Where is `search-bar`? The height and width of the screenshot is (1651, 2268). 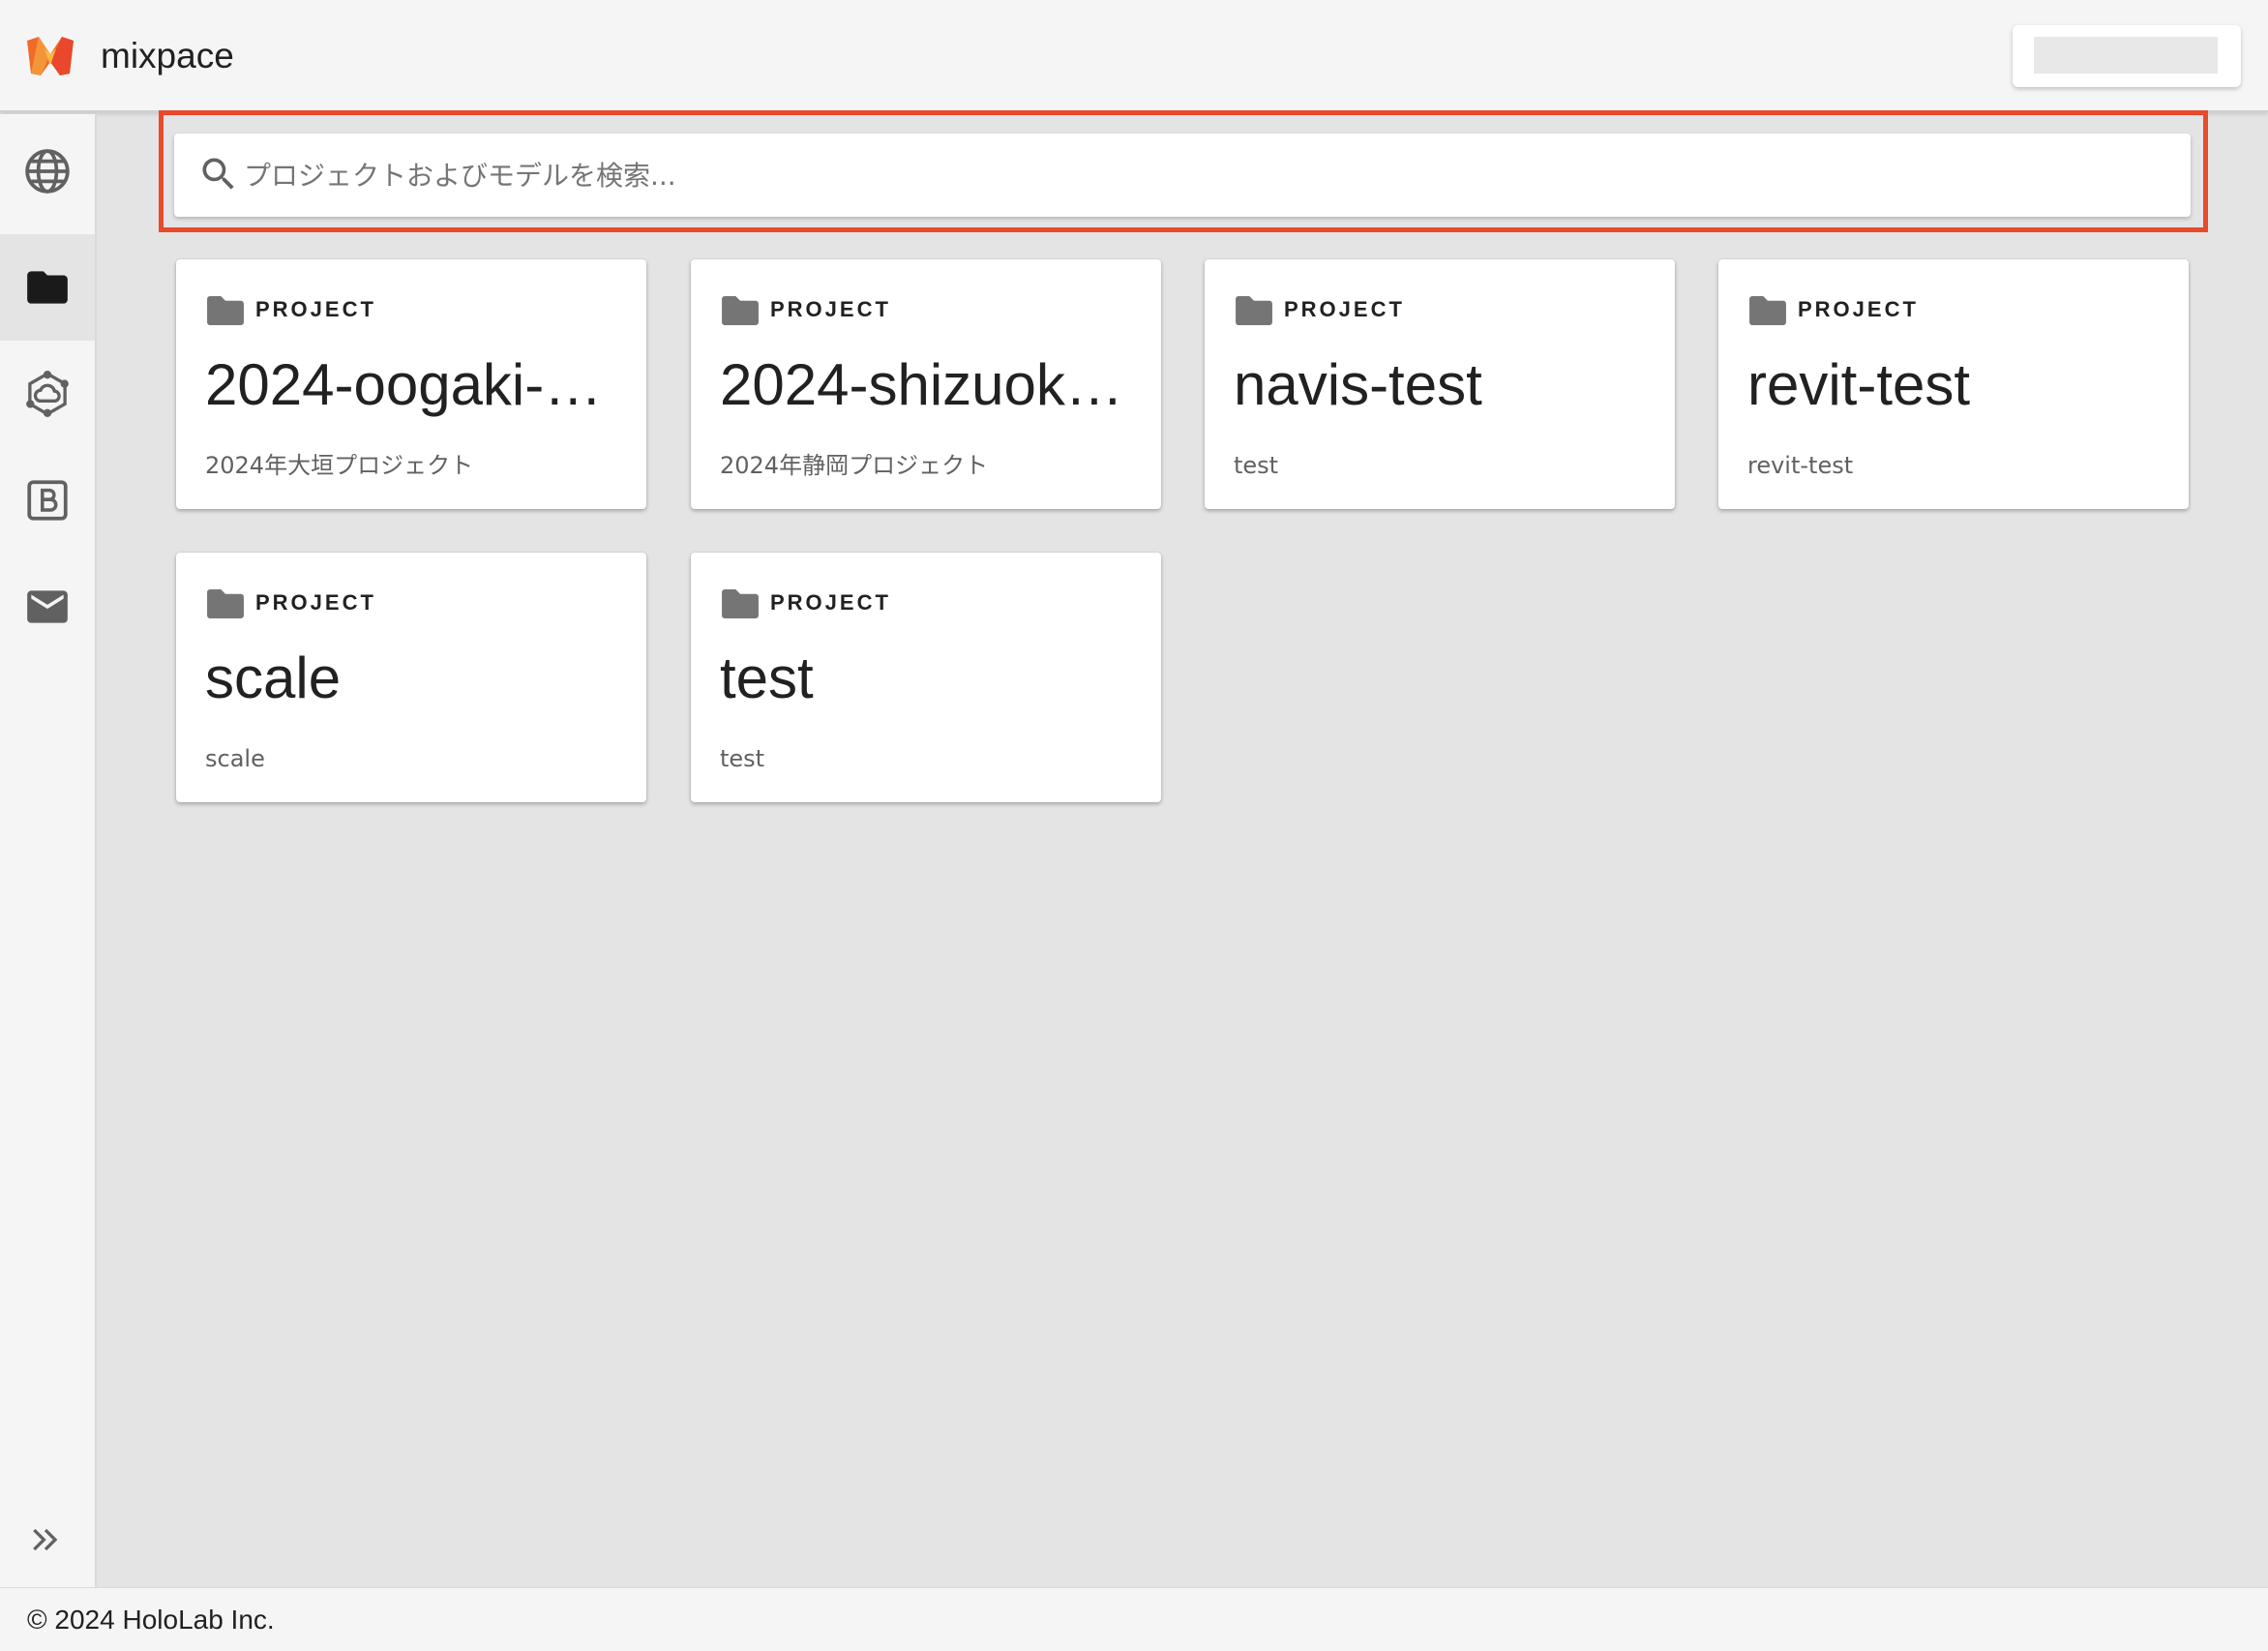 search-bar is located at coordinates (1182, 175).